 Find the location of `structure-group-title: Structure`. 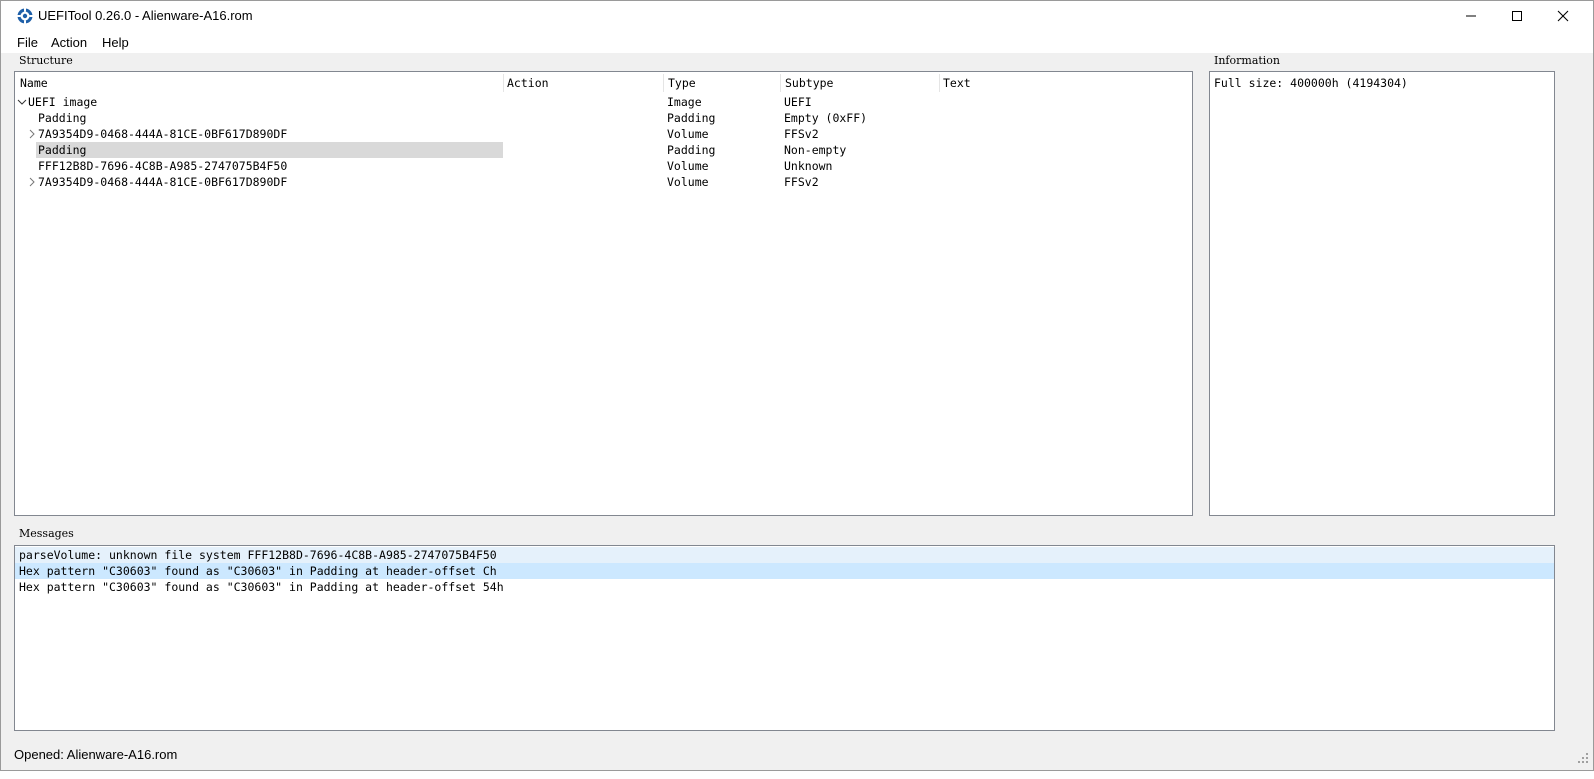

structure-group-title: Structure is located at coordinates (46, 60).